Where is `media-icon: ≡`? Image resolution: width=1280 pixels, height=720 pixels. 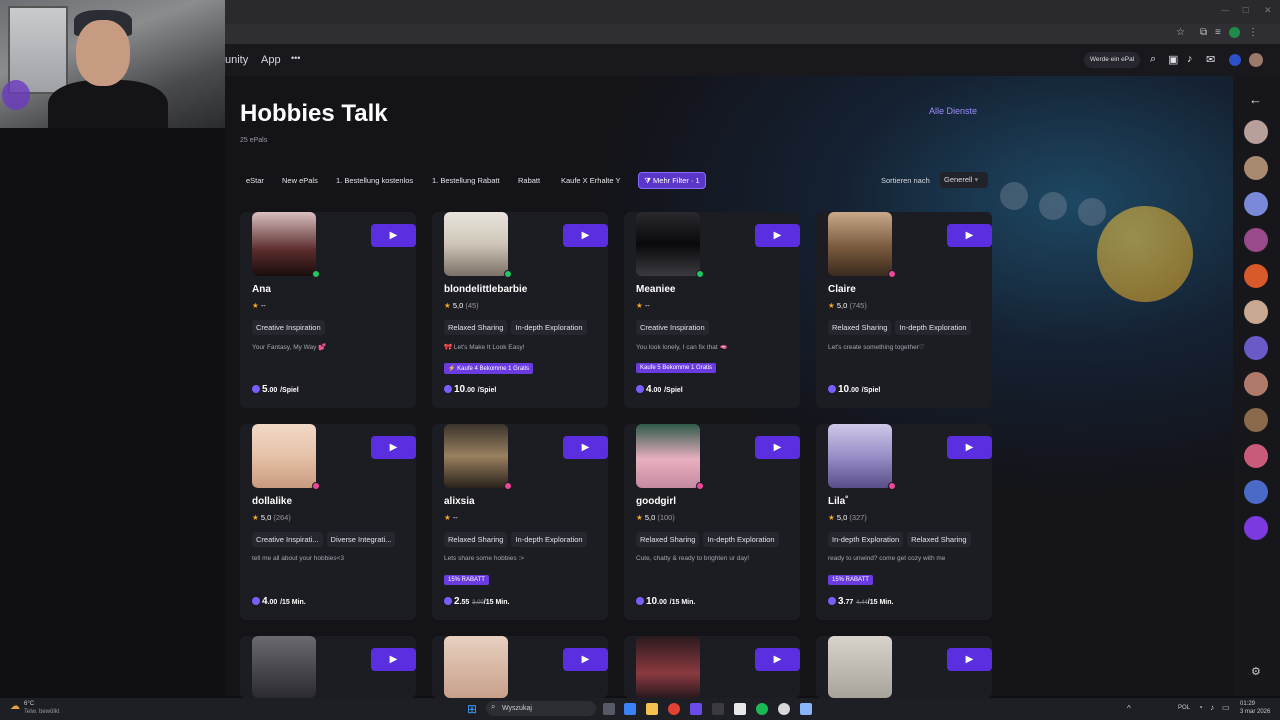 media-icon: ≡ is located at coordinates (1218, 32).